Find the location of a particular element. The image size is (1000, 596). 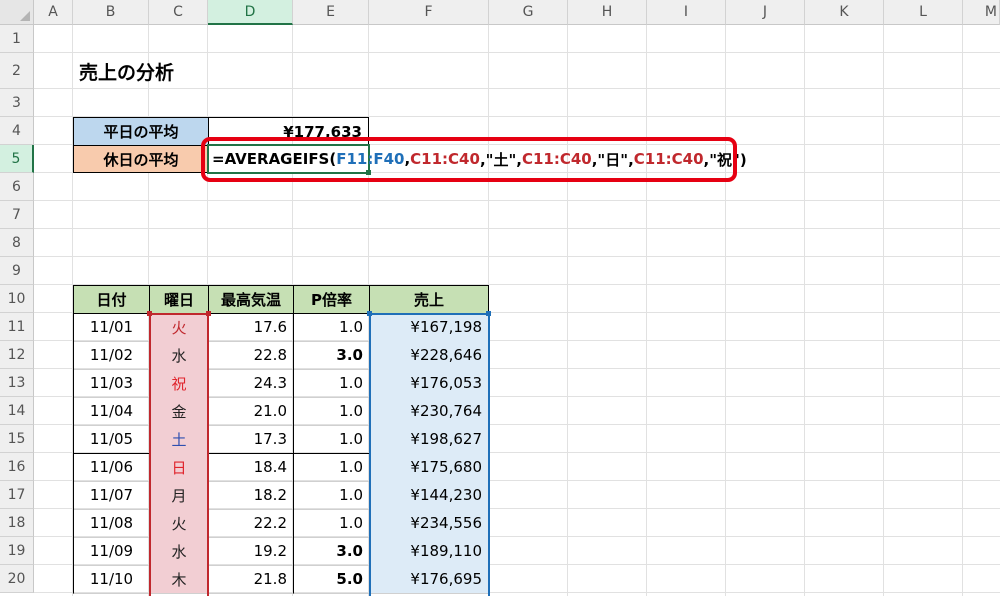

row-header-1: 1 is located at coordinates (17, 39).